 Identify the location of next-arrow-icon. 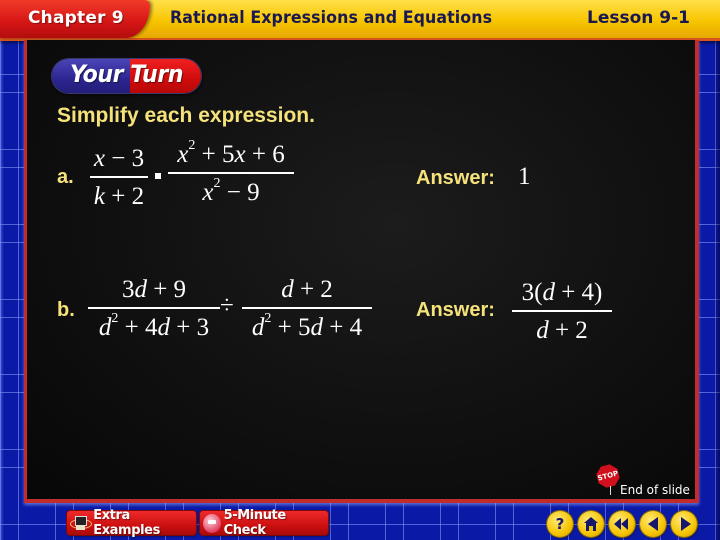
(685, 524).